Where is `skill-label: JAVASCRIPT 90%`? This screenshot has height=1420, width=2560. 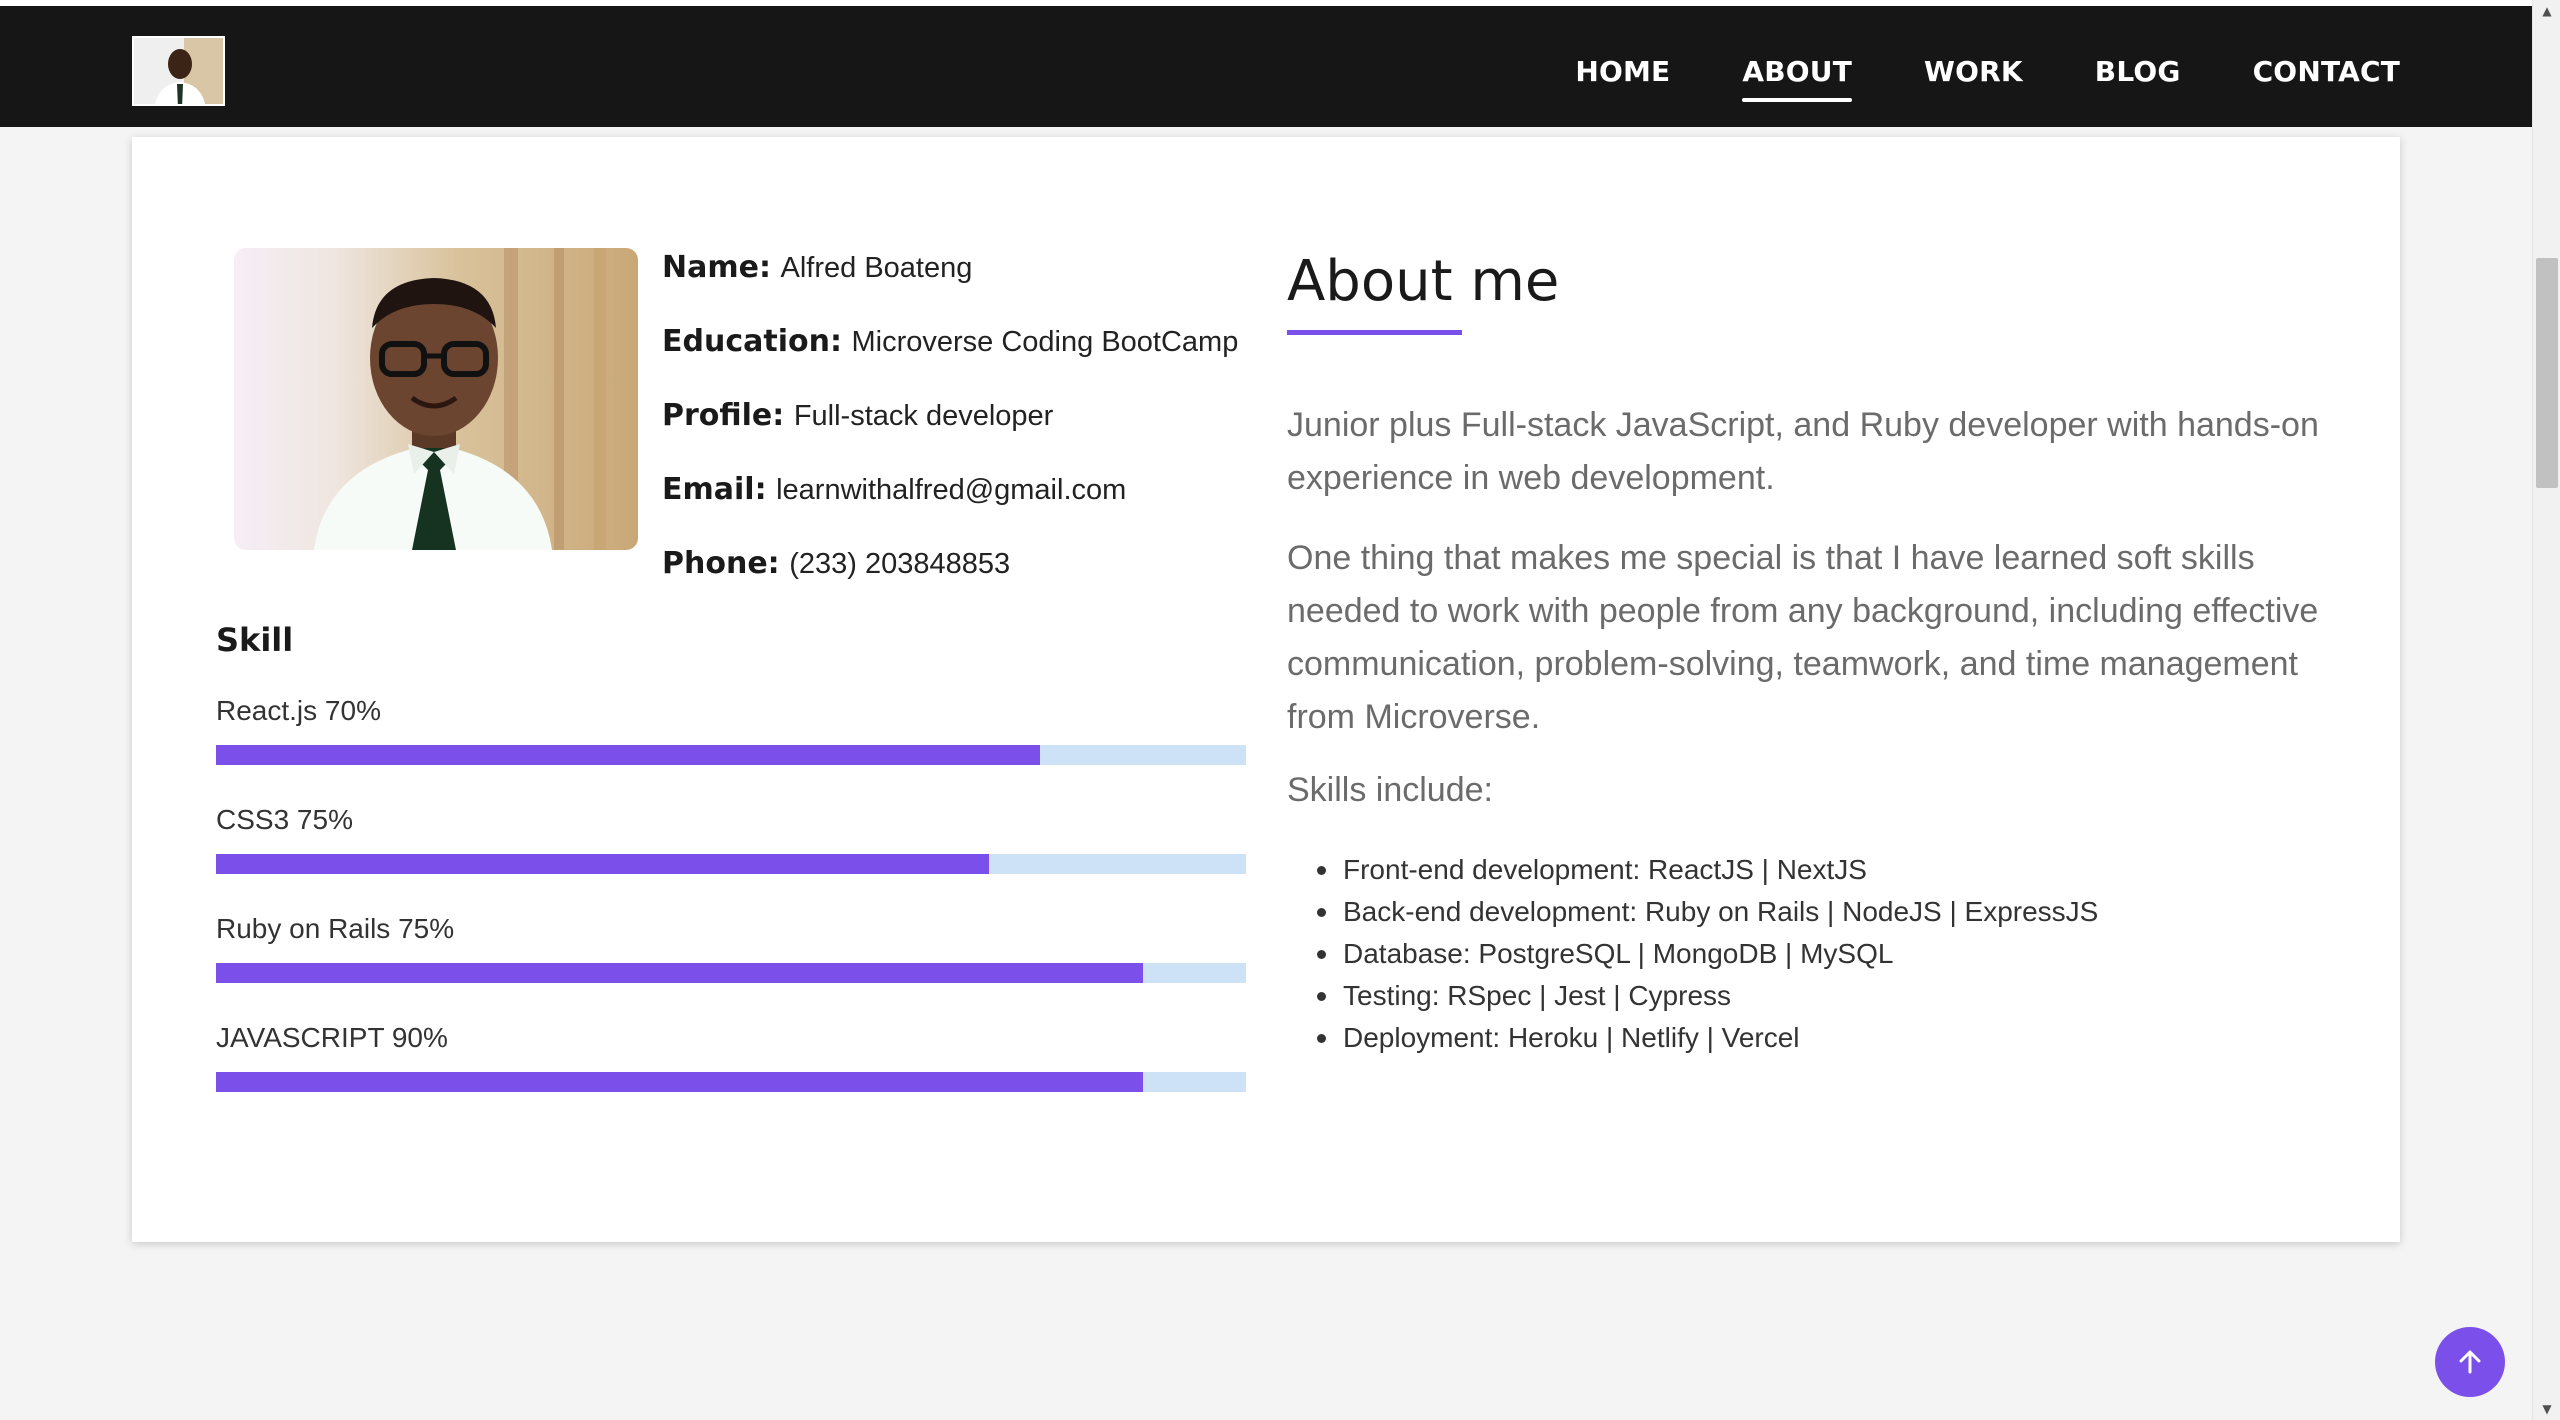
skill-label: JAVASCRIPT 90% is located at coordinates (332, 1037).